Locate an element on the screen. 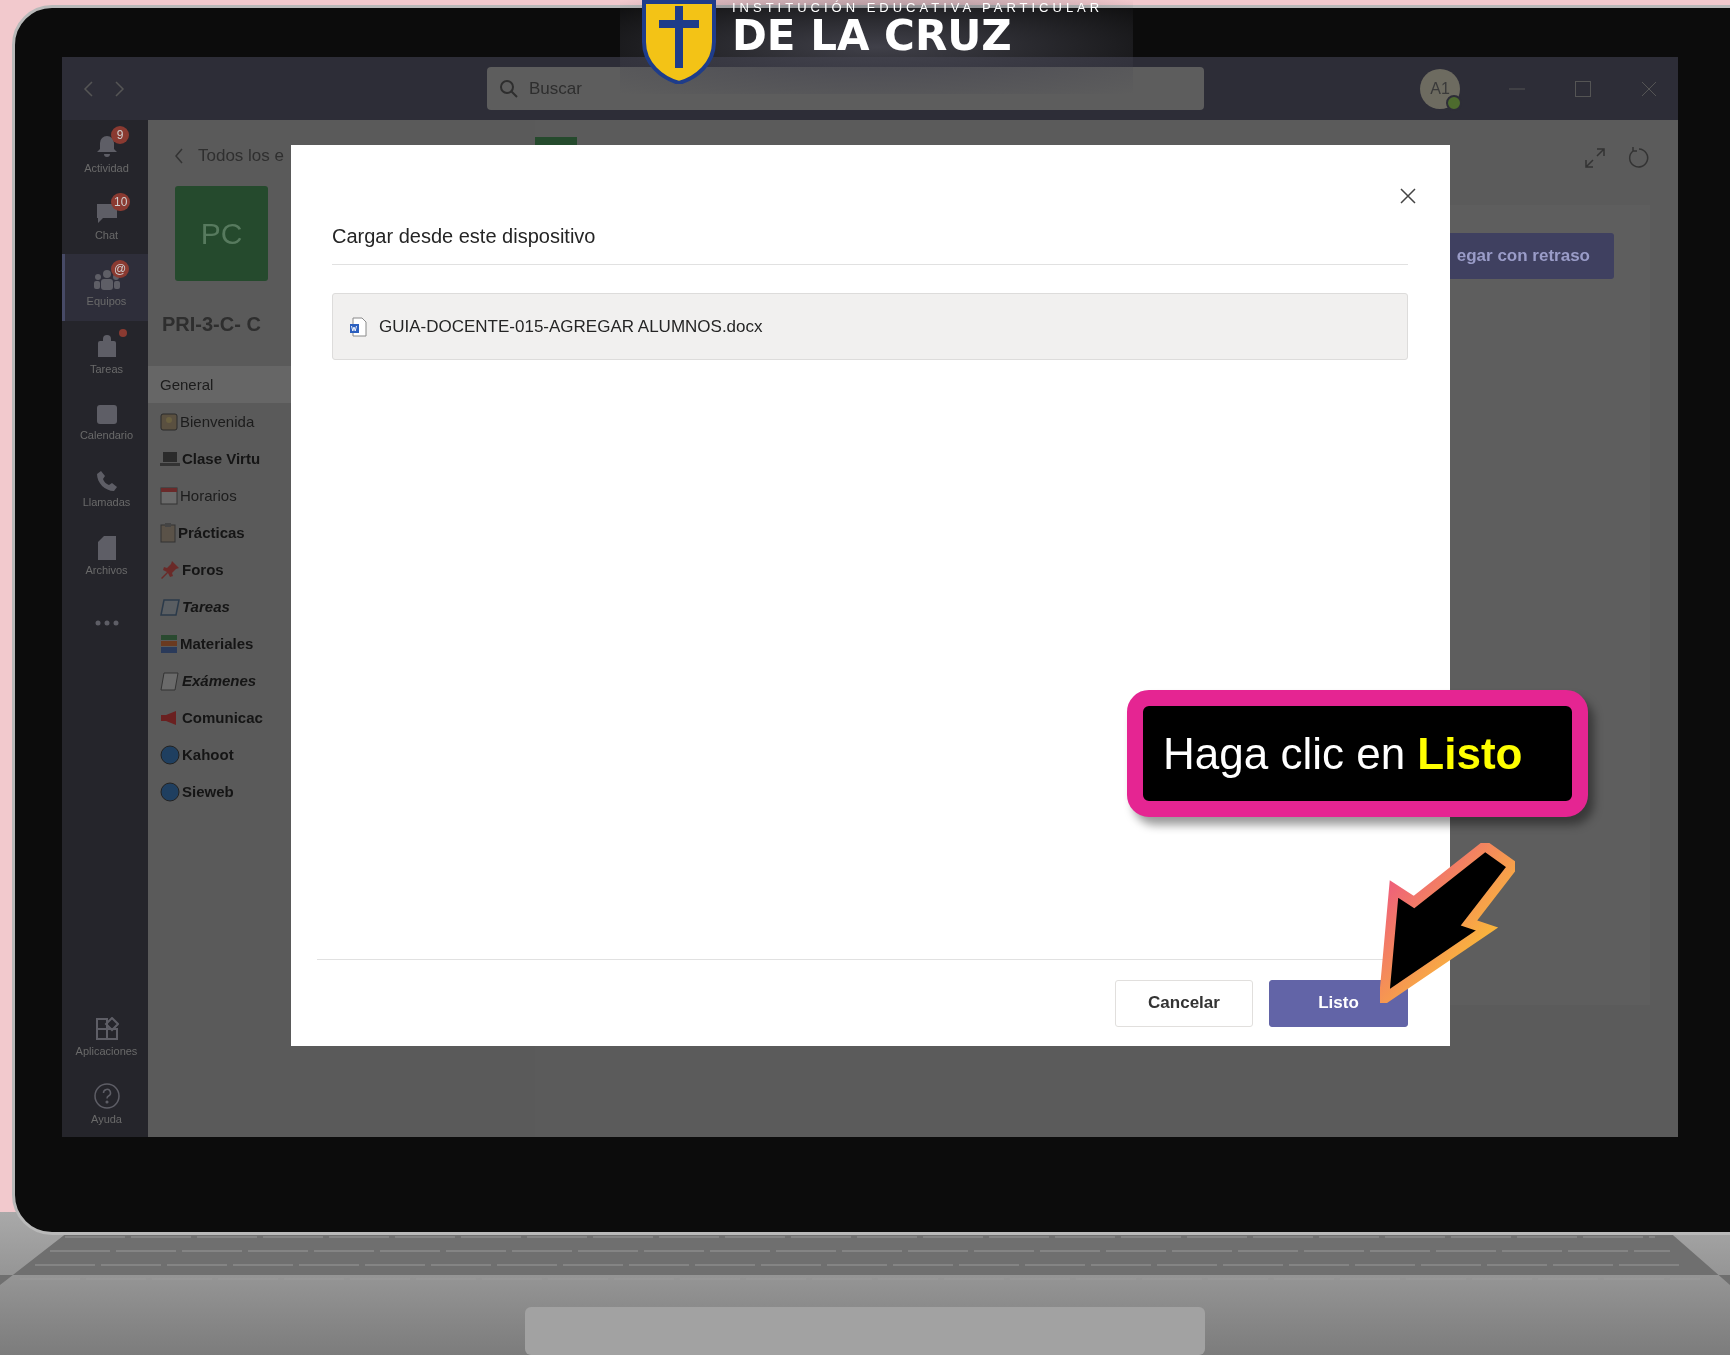 This screenshot has height=1355, width=1730. rail-label: Llamadas is located at coordinates (106, 501).